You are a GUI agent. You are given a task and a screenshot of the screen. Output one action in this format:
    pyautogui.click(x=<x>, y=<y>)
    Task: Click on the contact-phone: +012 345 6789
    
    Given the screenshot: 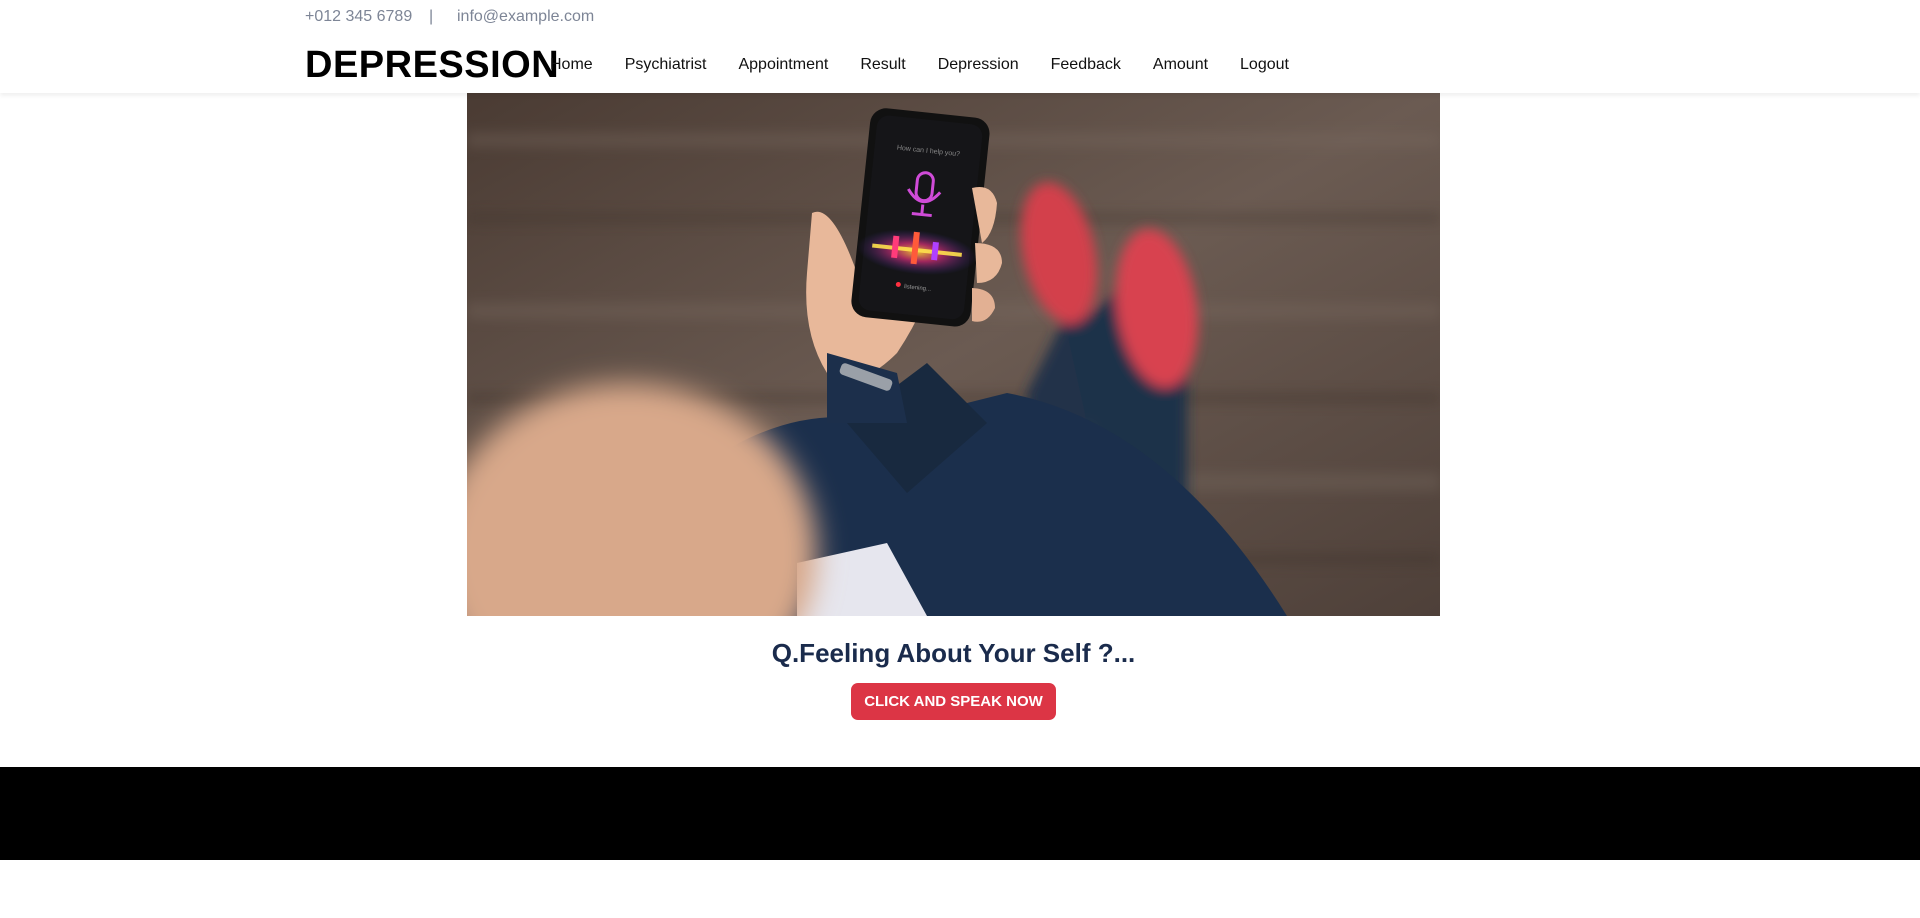 What is the action you would take?
    pyautogui.click(x=359, y=16)
    